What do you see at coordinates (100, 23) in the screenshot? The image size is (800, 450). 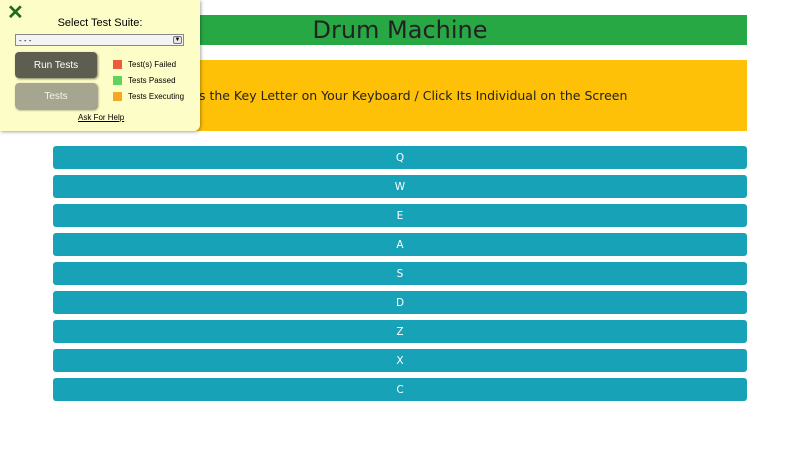 I see `suite-label: Select Test Suite:` at bounding box center [100, 23].